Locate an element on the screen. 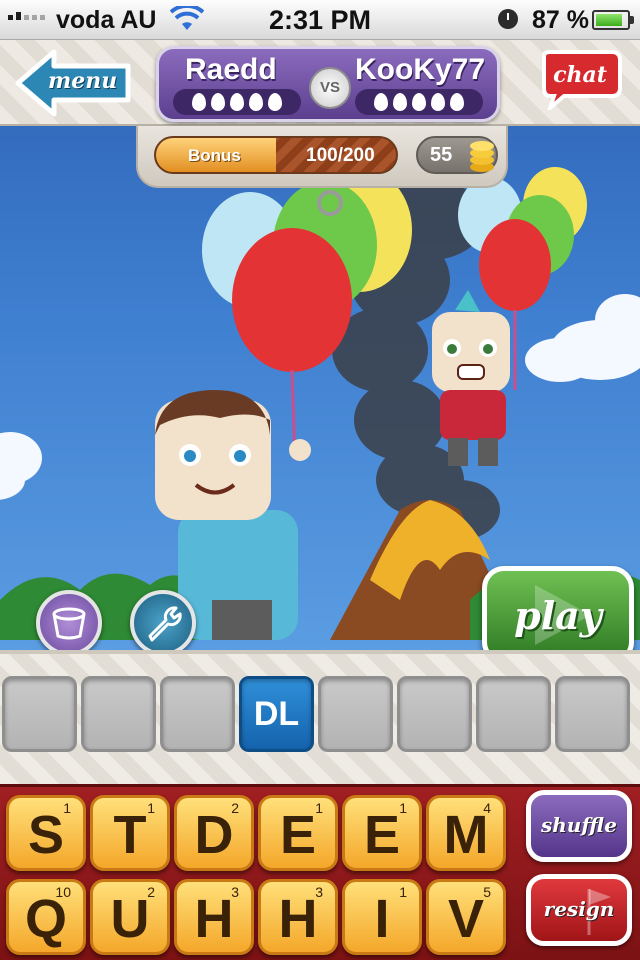 The height and width of the screenshot is (960, 640). bonus-progress-bar: Bonus 100/200 is located at coordinates (276, 155).